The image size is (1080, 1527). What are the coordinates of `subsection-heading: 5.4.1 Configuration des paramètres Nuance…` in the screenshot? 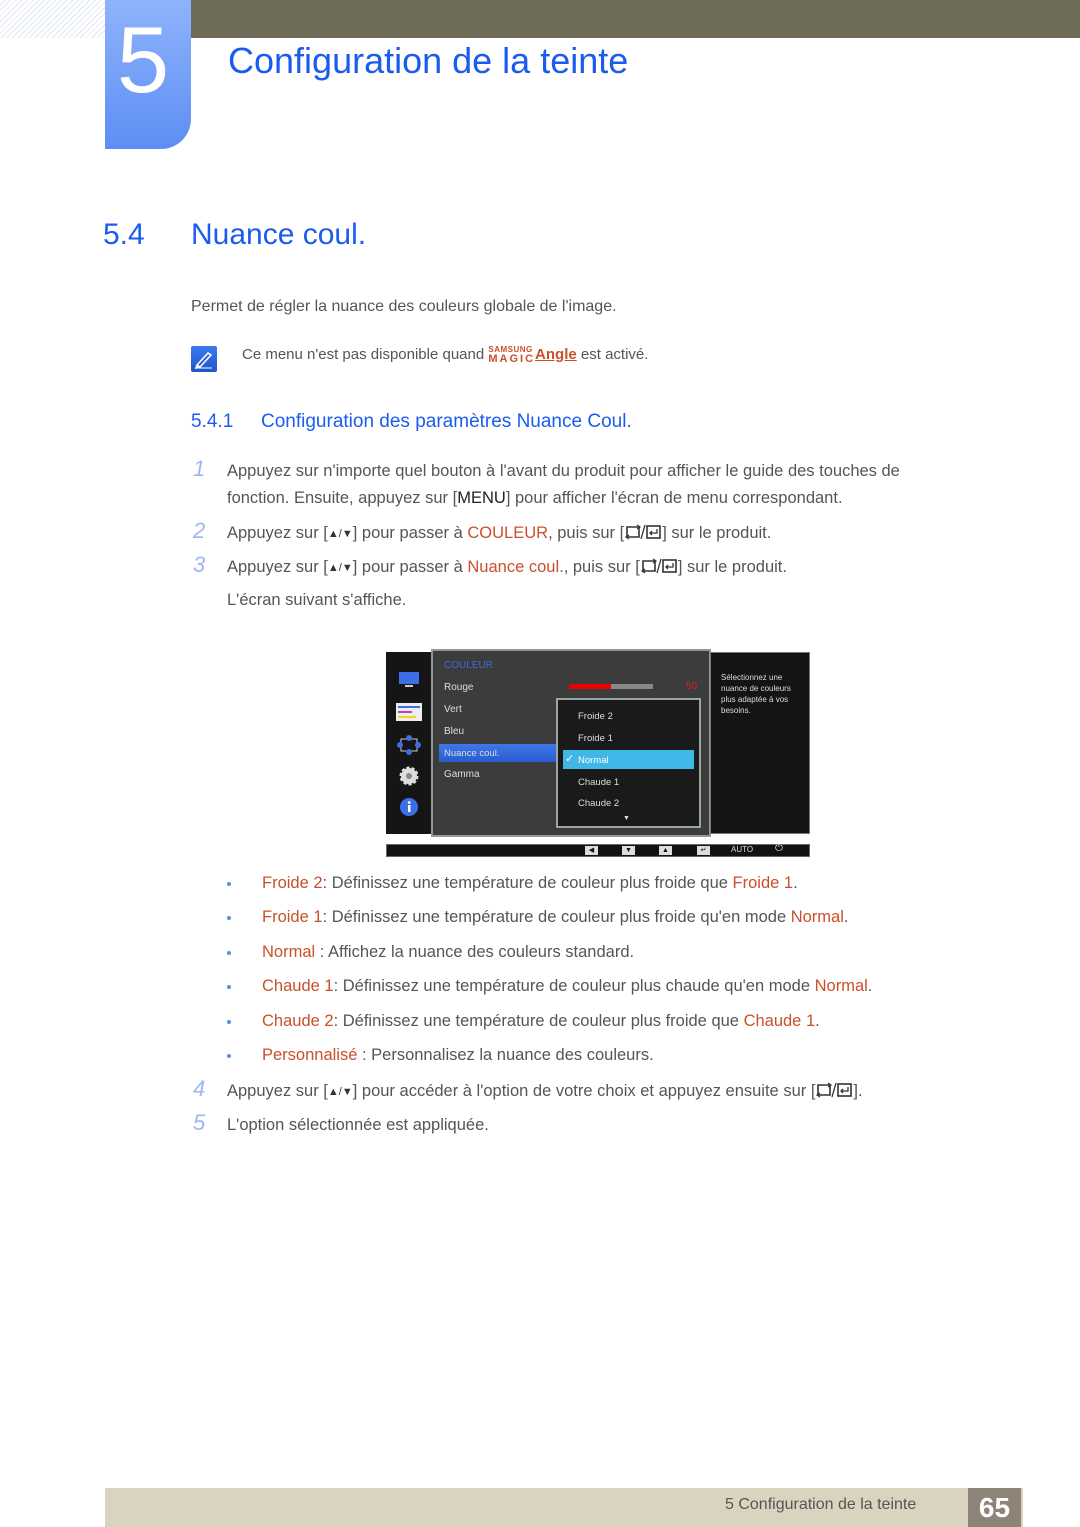 It's located at (411, 422).